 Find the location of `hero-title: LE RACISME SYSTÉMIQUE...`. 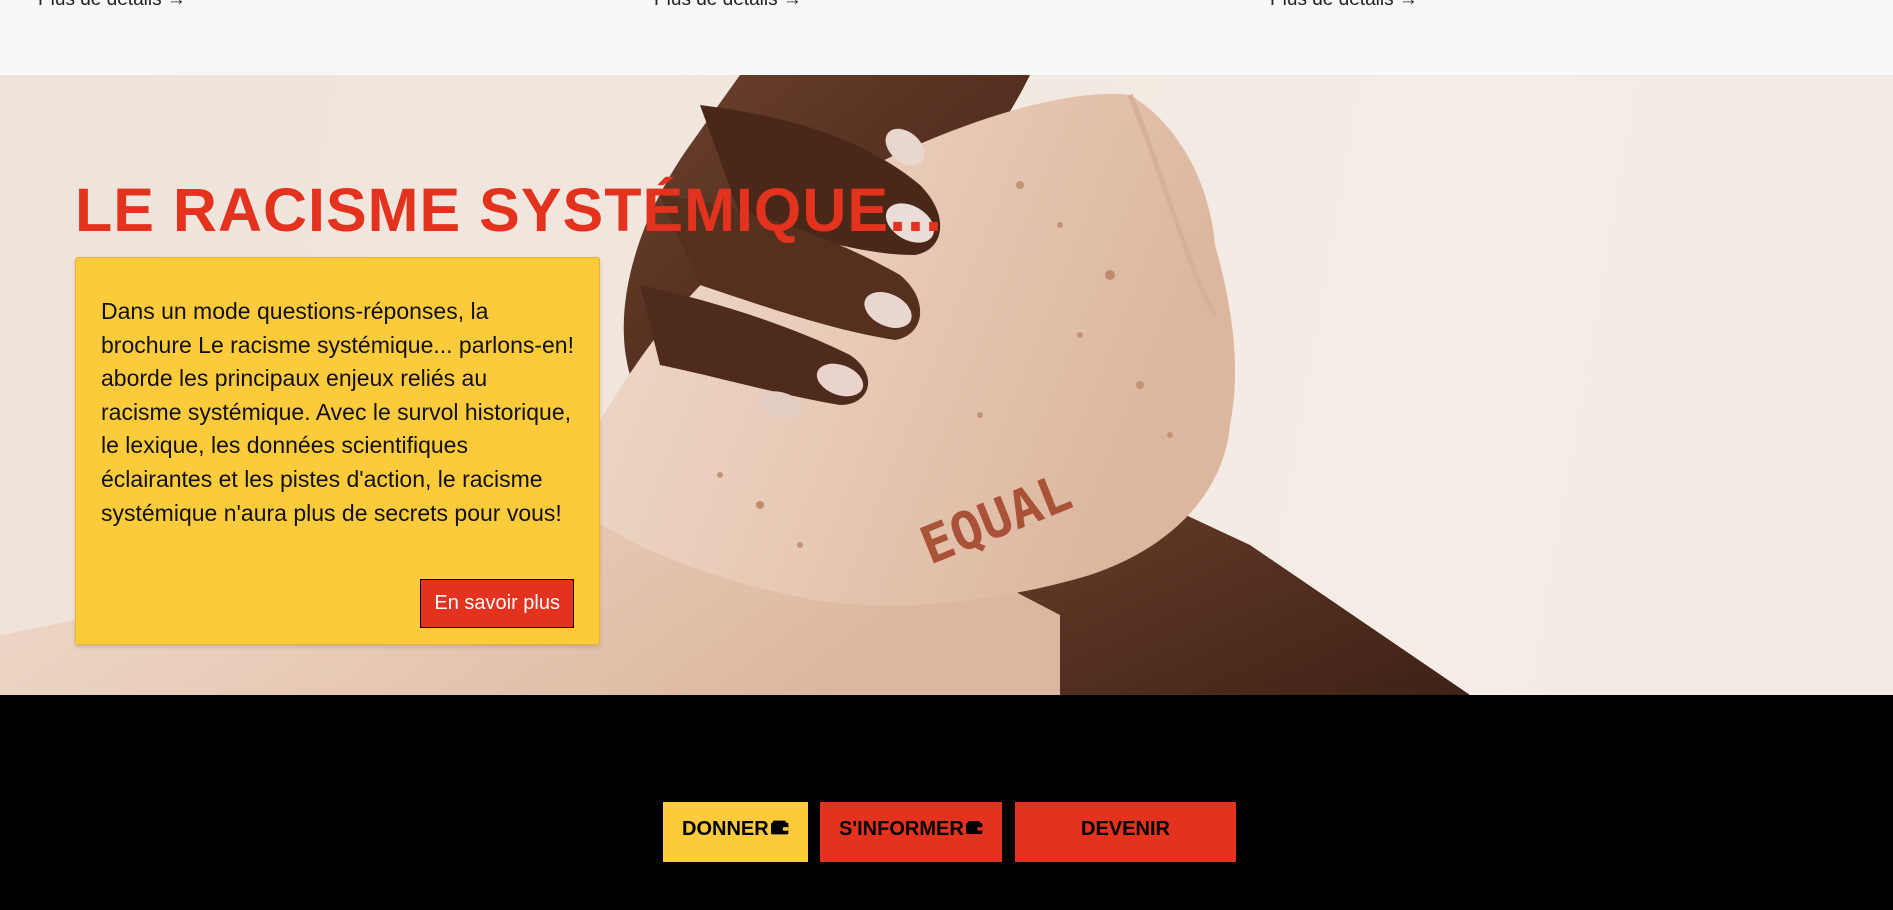

hero-title: LE RACISME SYSTÉMIQUE... is located at coordinates (509, 210).